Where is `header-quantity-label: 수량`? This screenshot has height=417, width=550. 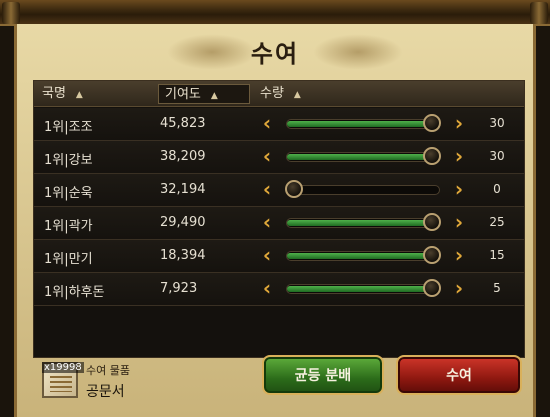
header-quantity-label: 수량 is located at coordinates (272, 93).